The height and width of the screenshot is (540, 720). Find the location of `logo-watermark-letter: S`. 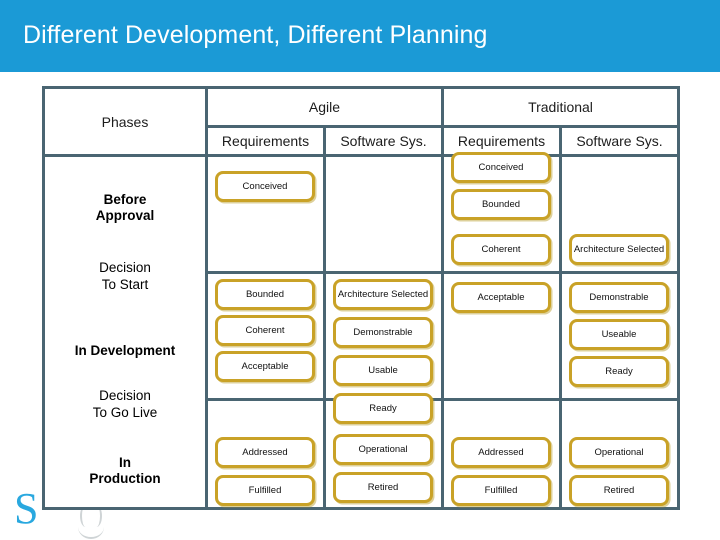

logo-watermark-letter: S is located at coordinates (26, 508).